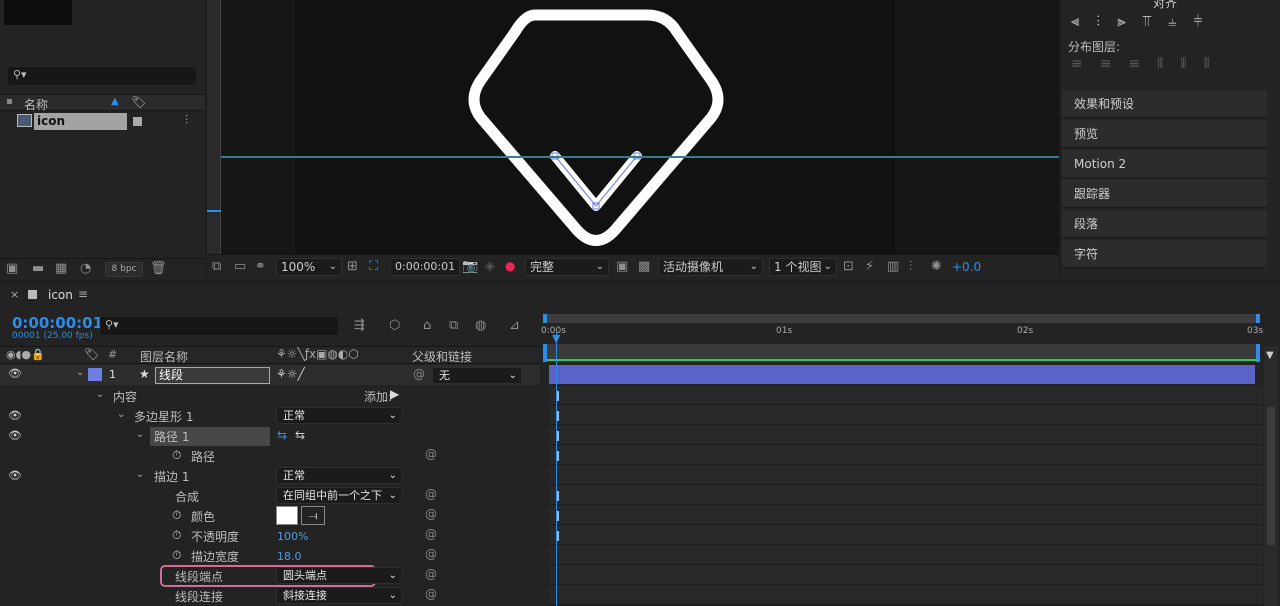 This screenshot has width=1280, height=606. I want to click on character-tab: 字符, so click(1164, 254).